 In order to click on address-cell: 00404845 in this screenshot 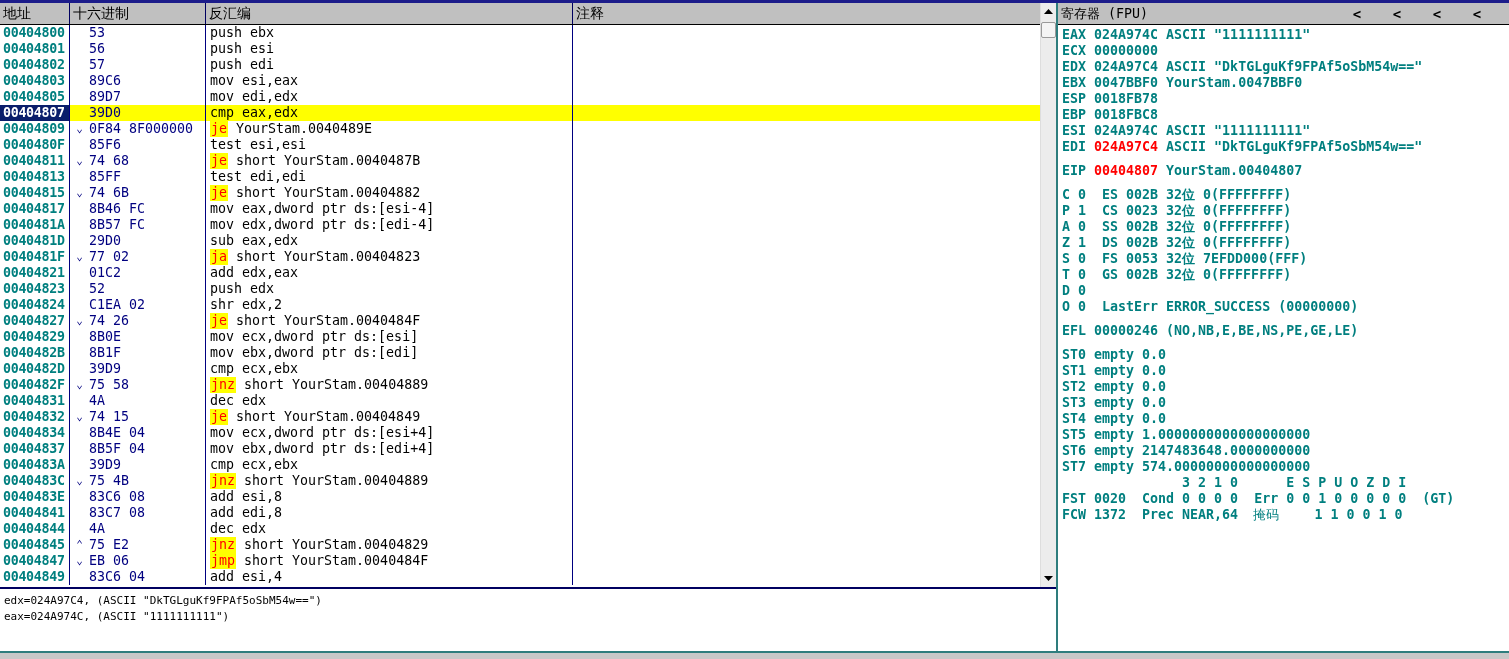, I will do `click(35, 545)`.